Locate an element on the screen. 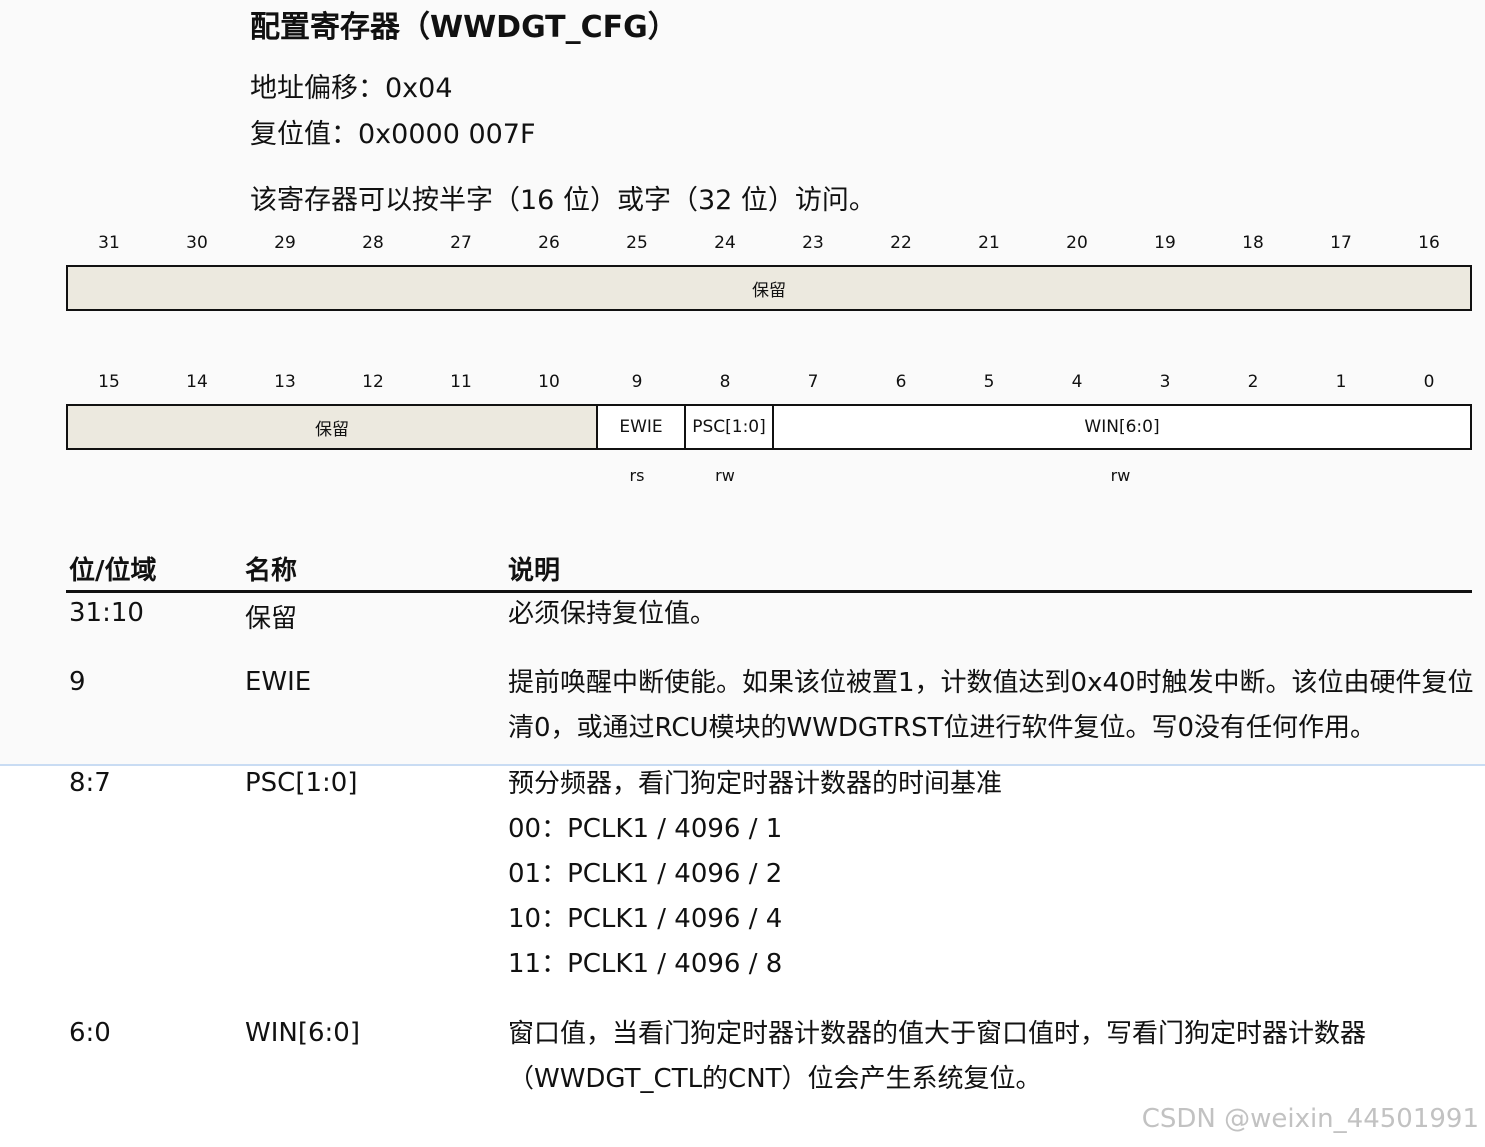 This screenshot has width=1485, height=1147. register-row-lower: 保留 EWIE PSC[1:0] WIN[6:0] is located at coordinates (769, 427).